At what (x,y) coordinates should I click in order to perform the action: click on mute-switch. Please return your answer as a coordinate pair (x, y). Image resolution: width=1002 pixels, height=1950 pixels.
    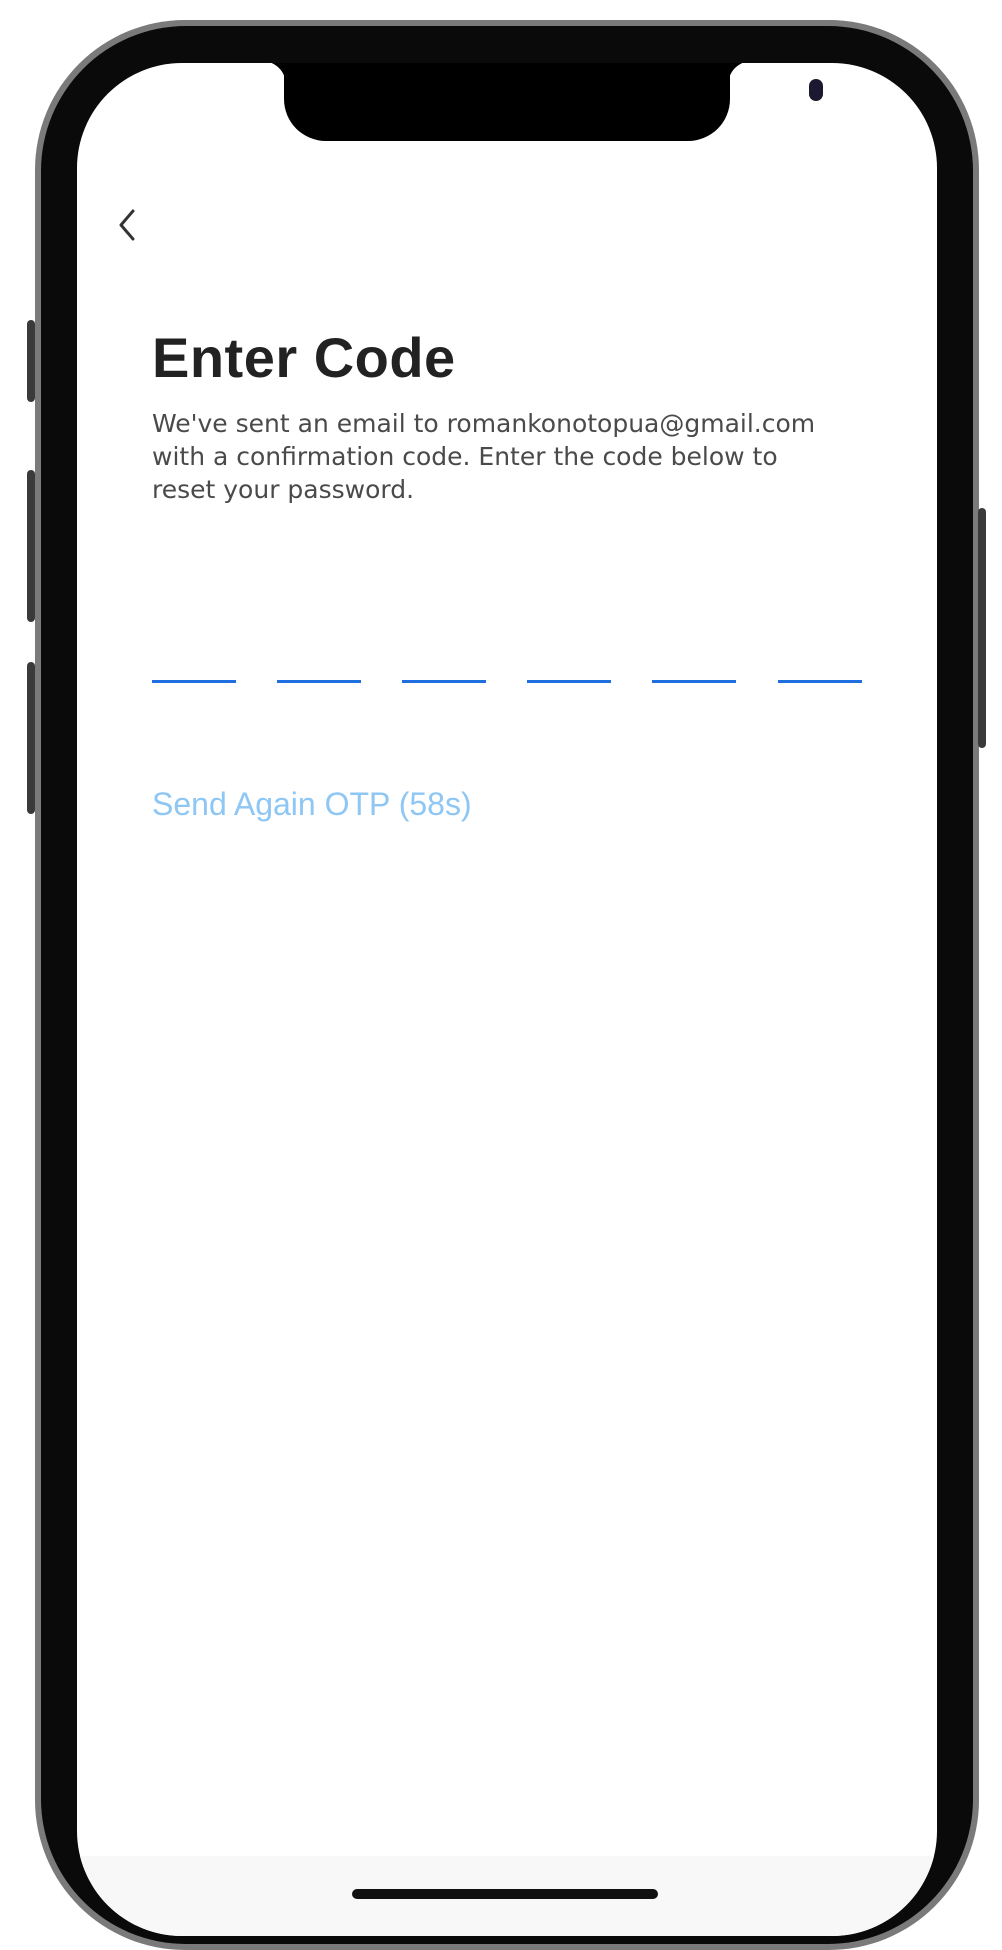
    Looking at the image, I should click on (31, 361).